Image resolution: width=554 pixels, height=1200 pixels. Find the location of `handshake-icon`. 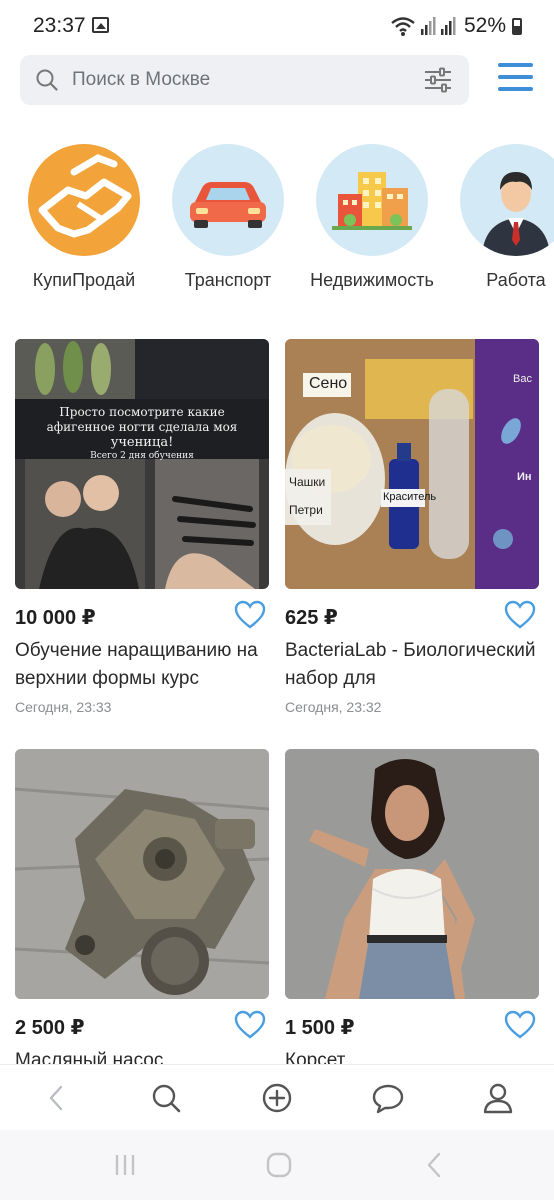

handshake-icon is located at coordinates (84, 200).